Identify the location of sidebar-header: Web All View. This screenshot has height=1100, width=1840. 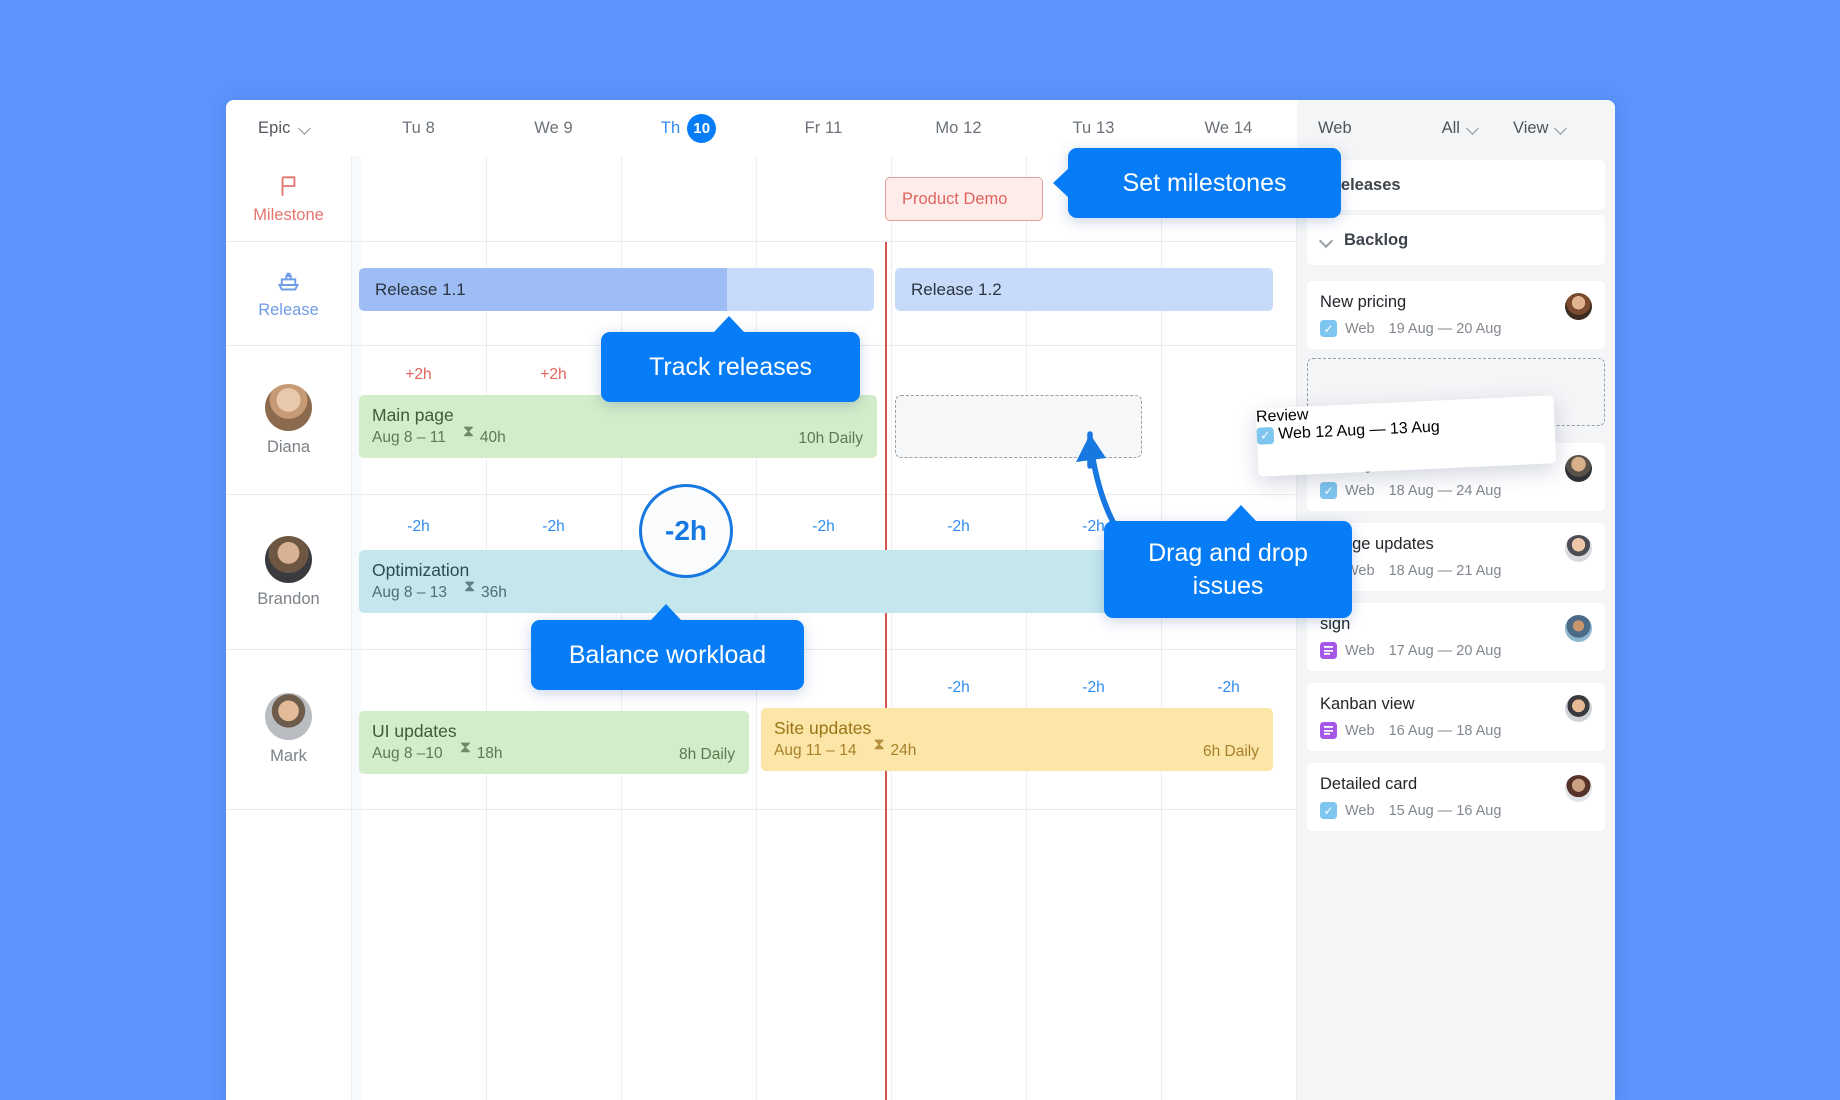
(1456, 128).